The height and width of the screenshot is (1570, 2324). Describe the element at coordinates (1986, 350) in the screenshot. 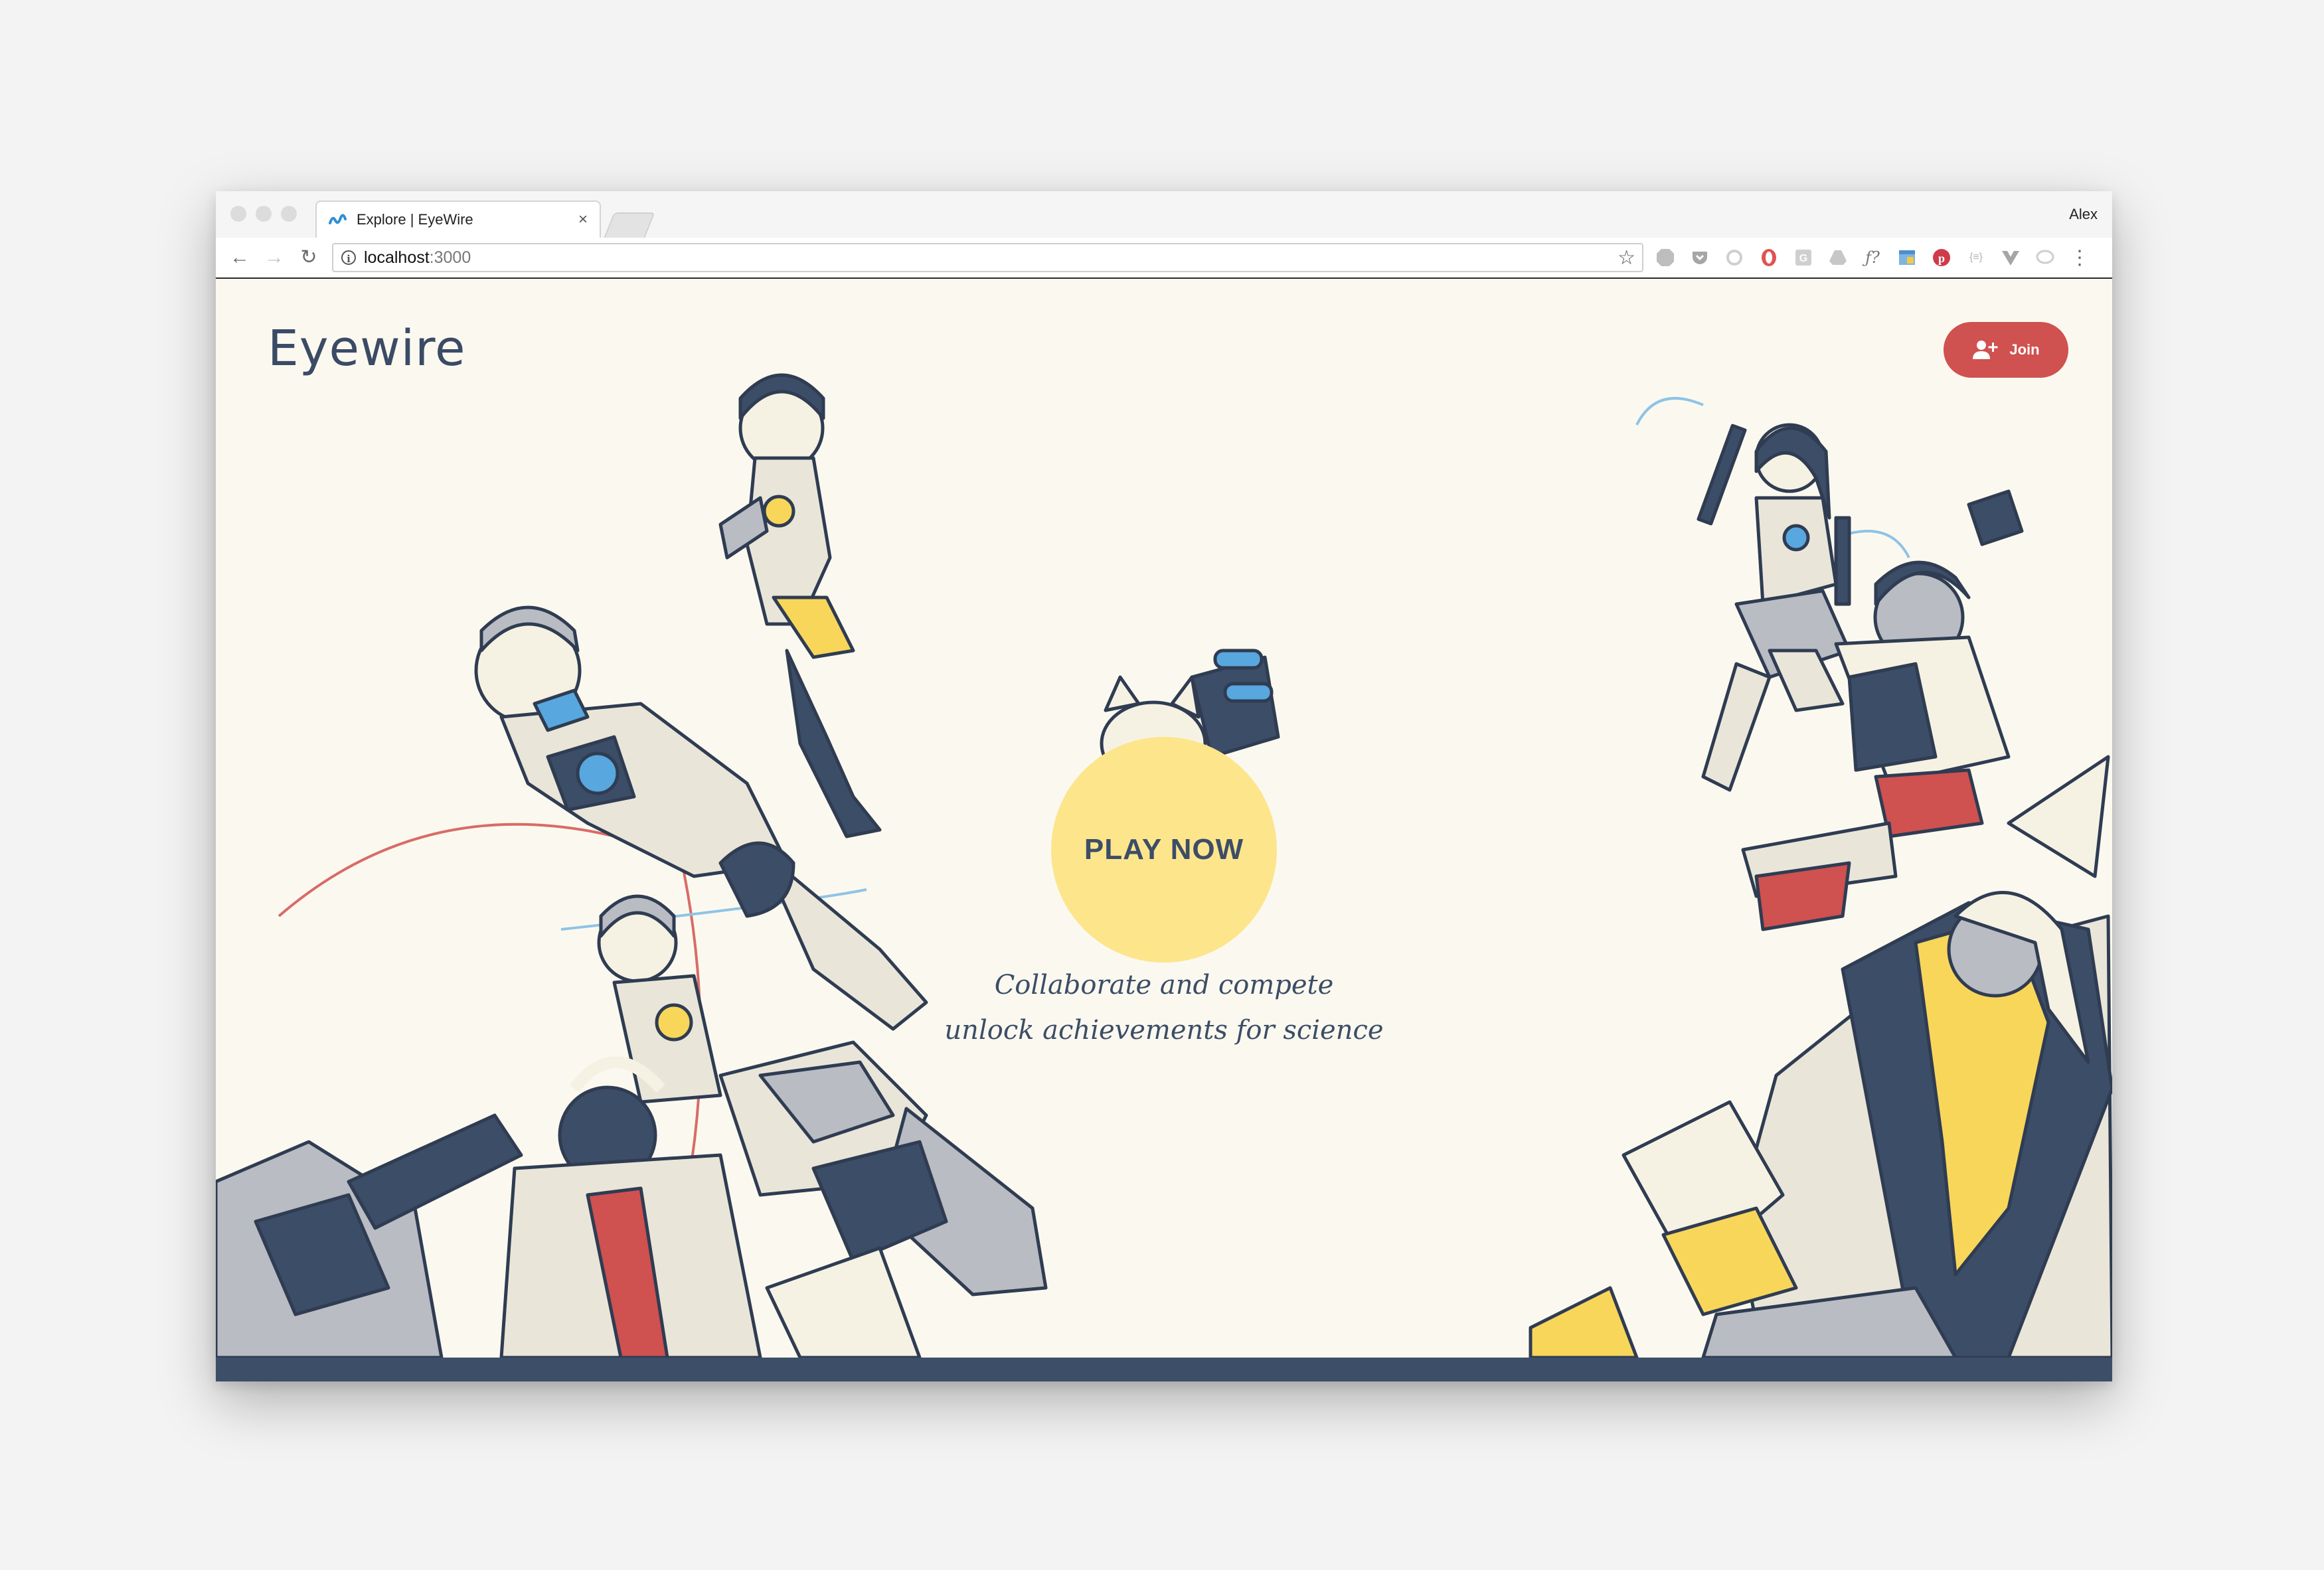

I see `add-user-icon` at that location.